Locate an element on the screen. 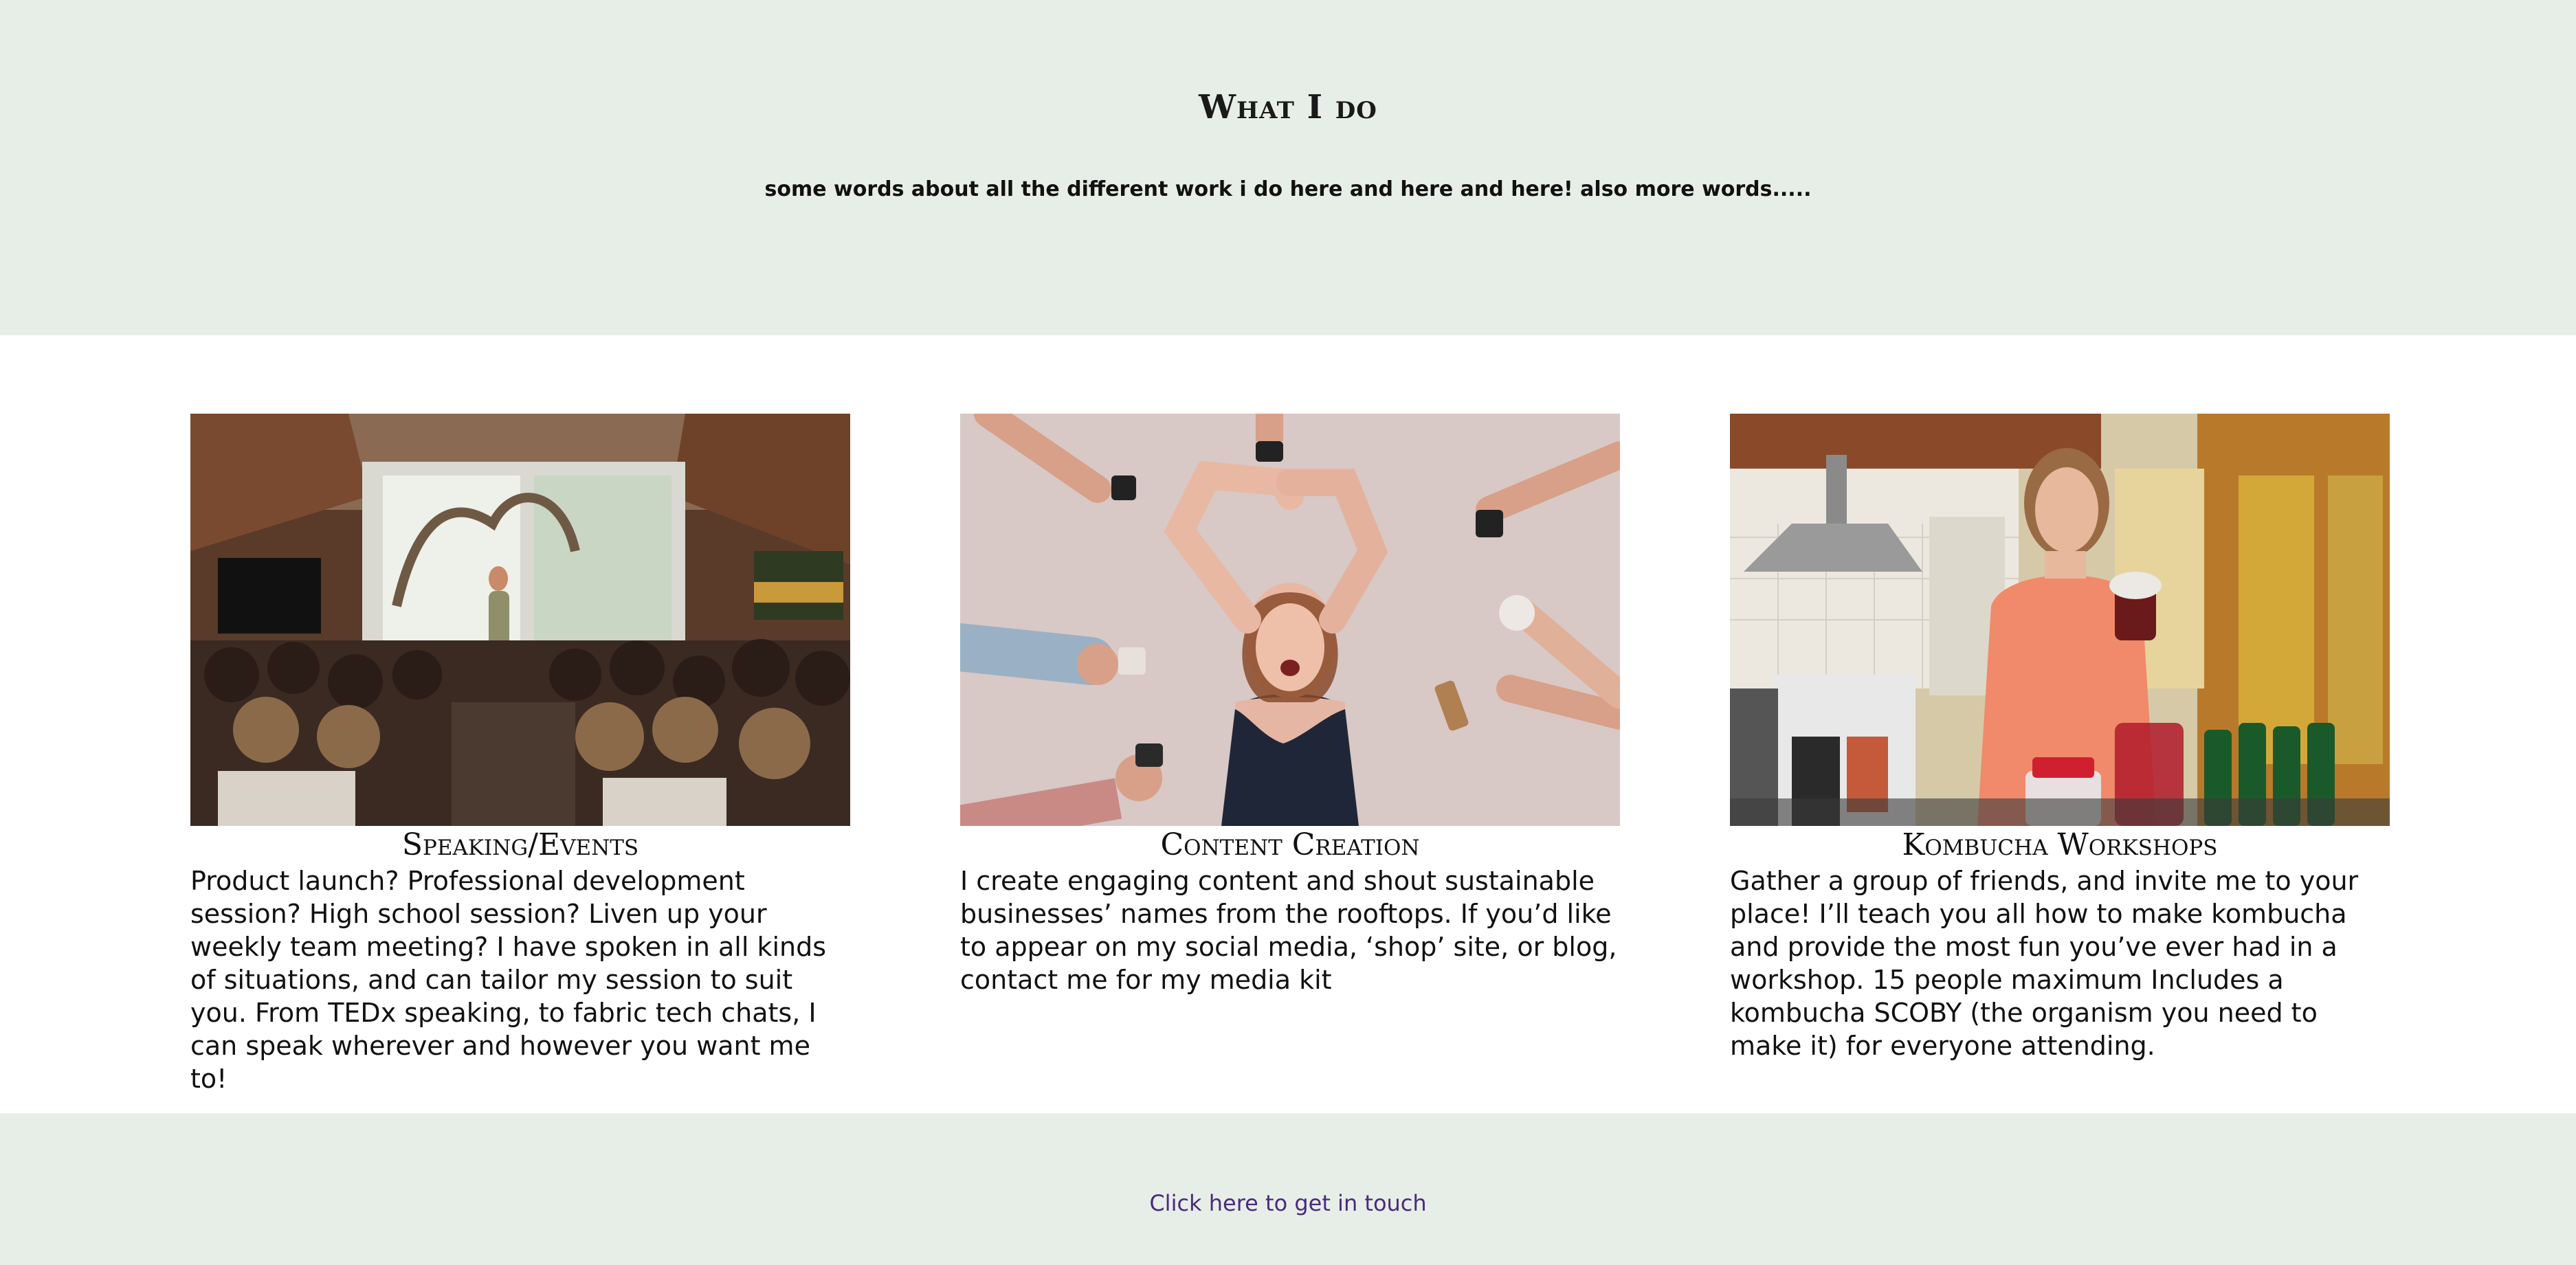  contact-link: Click here to get in touch is located at coordinates (1288, 1203).